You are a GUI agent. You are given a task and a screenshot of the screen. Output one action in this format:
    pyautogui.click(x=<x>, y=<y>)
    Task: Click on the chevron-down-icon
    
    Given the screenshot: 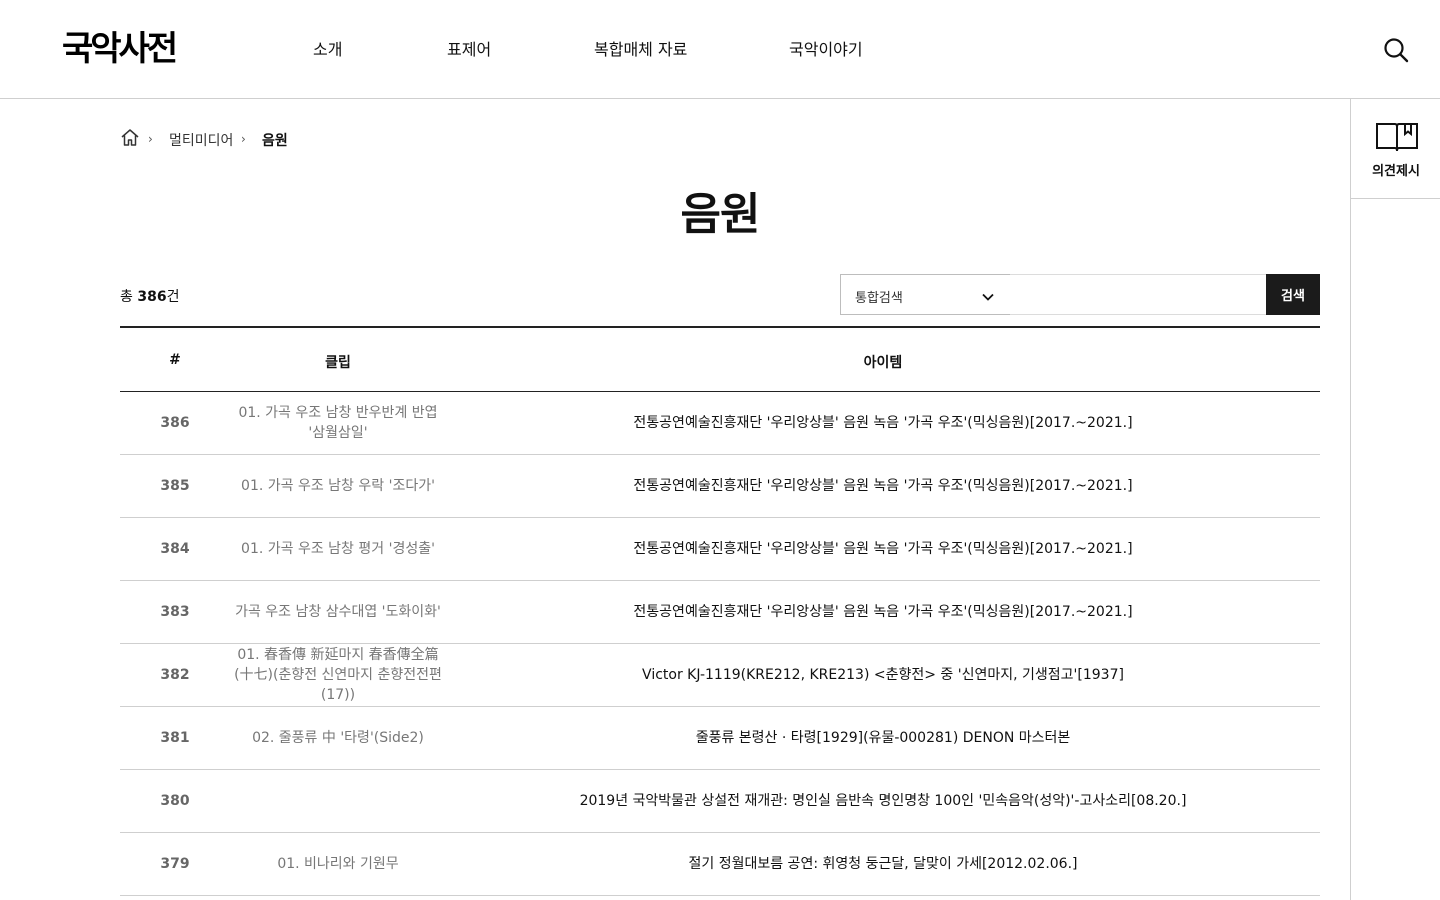 What is the action you would take?
    pyautogui.click(x=988, y=296)
    